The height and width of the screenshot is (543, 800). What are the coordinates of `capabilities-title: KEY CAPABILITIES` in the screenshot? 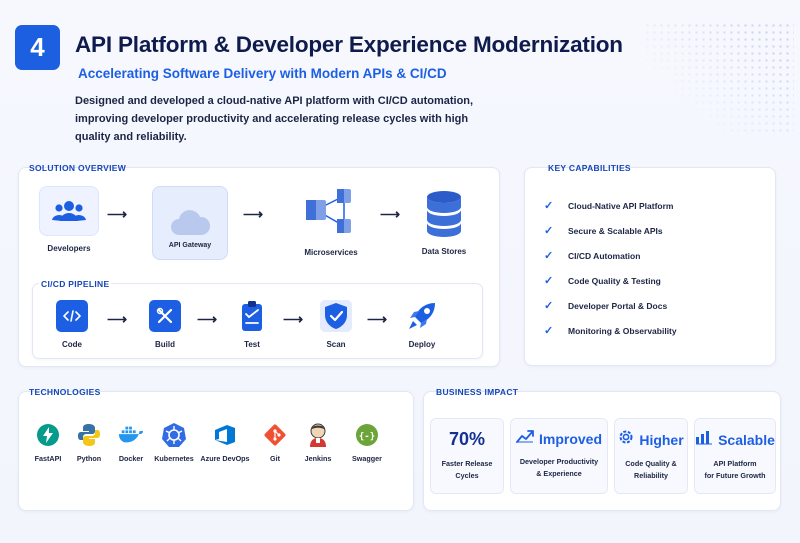 It's located at (589, 168).